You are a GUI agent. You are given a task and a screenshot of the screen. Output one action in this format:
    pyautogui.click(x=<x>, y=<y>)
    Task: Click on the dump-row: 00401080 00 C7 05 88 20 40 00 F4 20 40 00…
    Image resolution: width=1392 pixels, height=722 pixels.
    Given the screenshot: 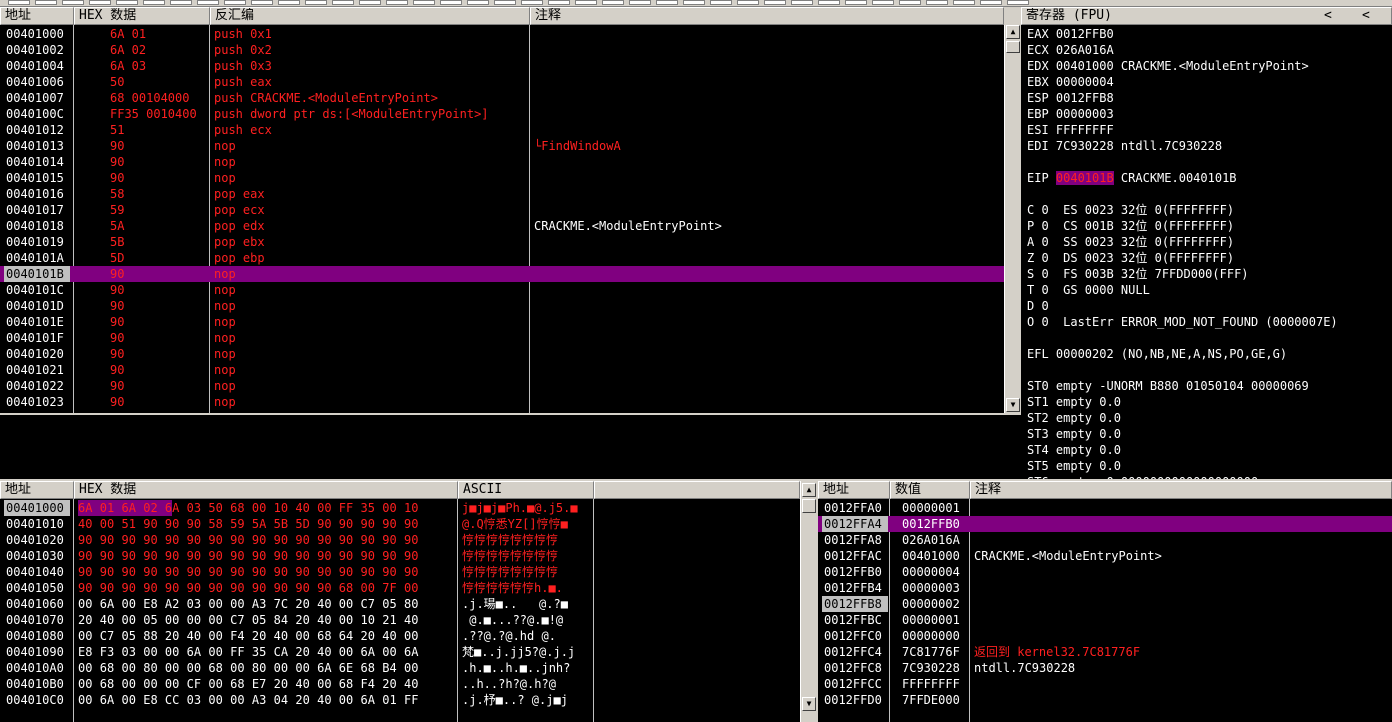 What is the action you would take?
    pyautogui.click(x=400, y=636)
    